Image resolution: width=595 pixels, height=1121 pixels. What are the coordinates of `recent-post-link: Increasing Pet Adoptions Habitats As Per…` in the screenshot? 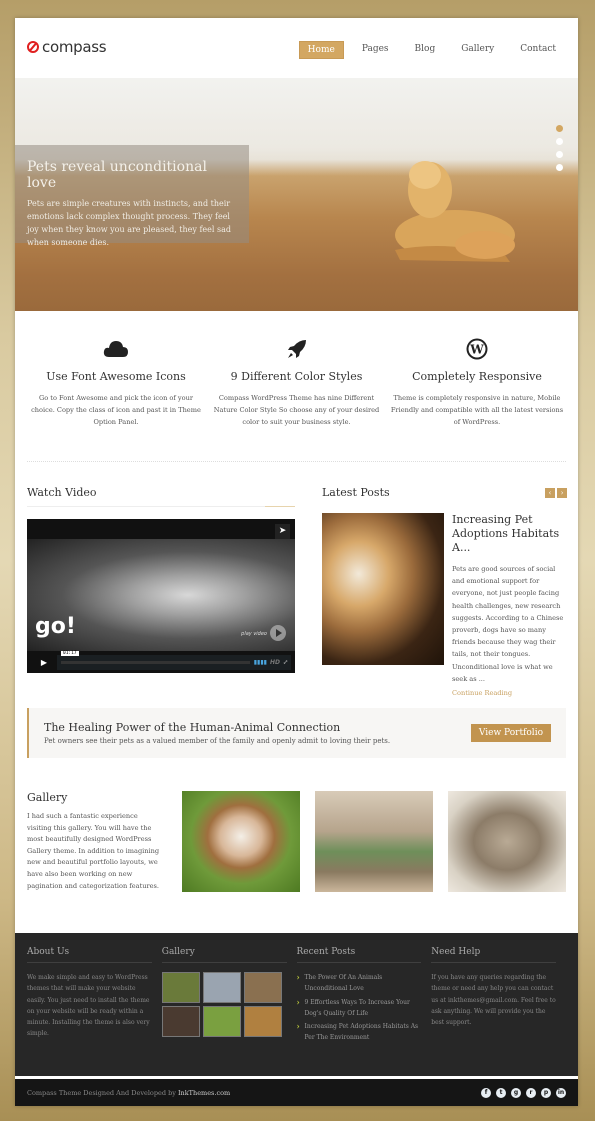 It's located at (359, 1032).